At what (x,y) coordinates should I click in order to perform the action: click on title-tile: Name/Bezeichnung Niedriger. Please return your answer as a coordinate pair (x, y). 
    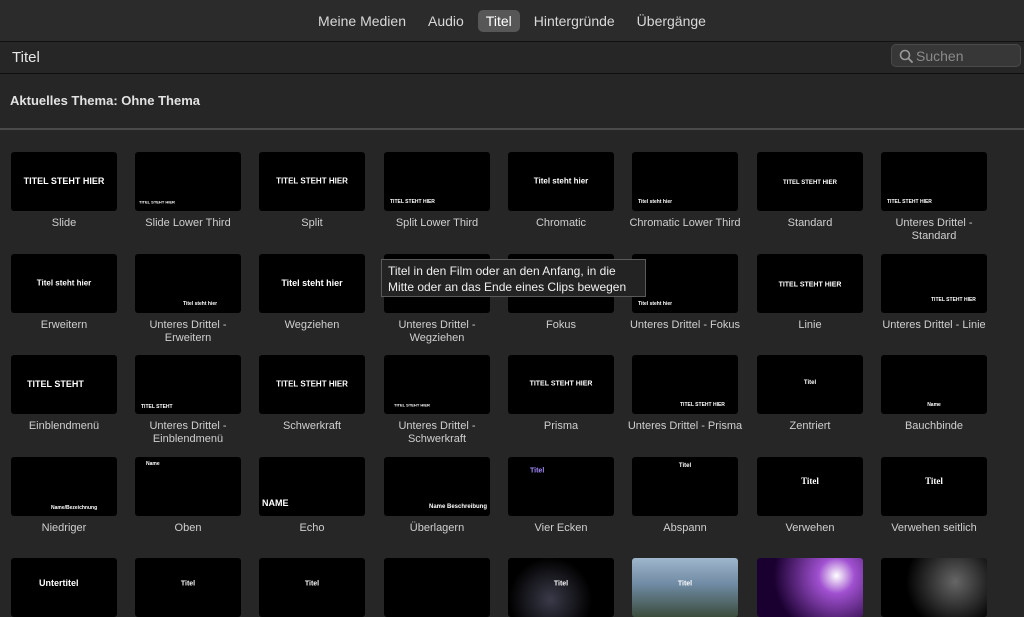
    Looking at the image, I should click on (64, 496).